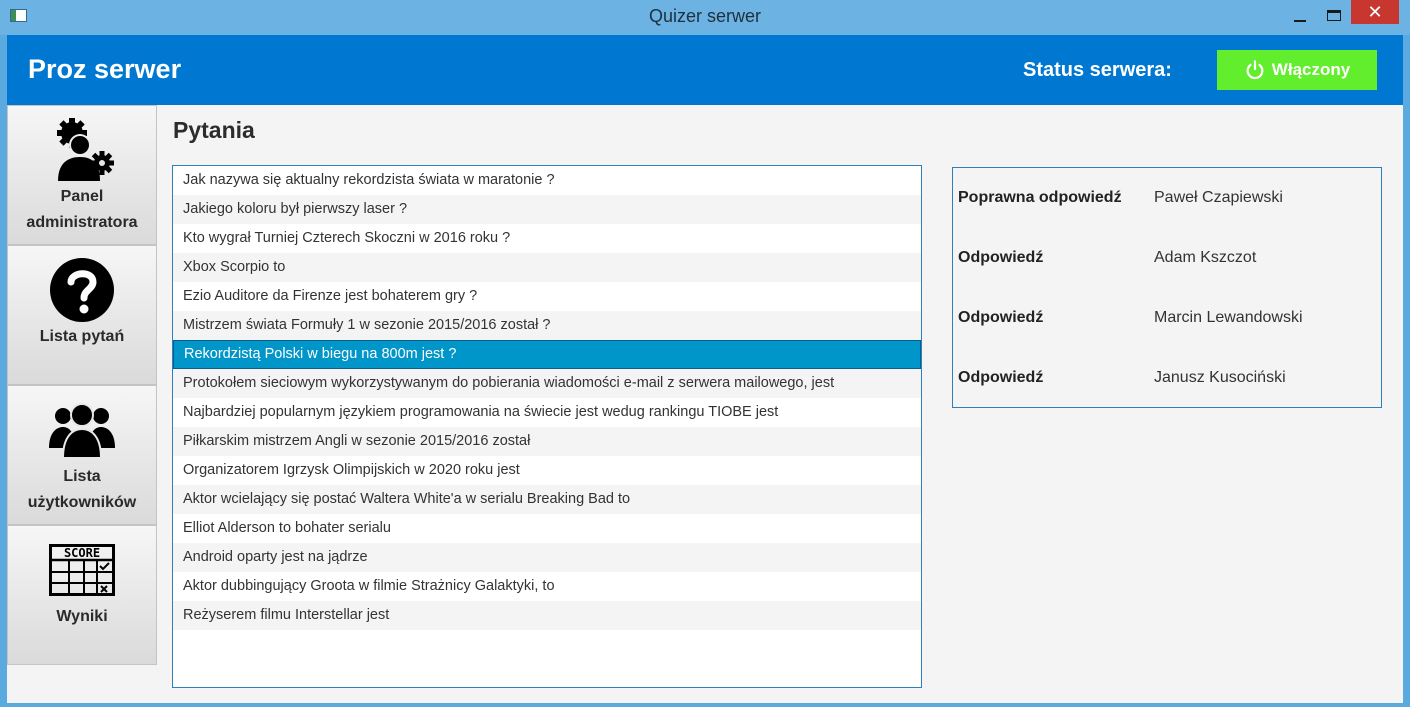 The width and height of the screenshot is (1410, 707). I want to click on question-row: Elliot Alderson to bohater serialu, so click(547, 528).